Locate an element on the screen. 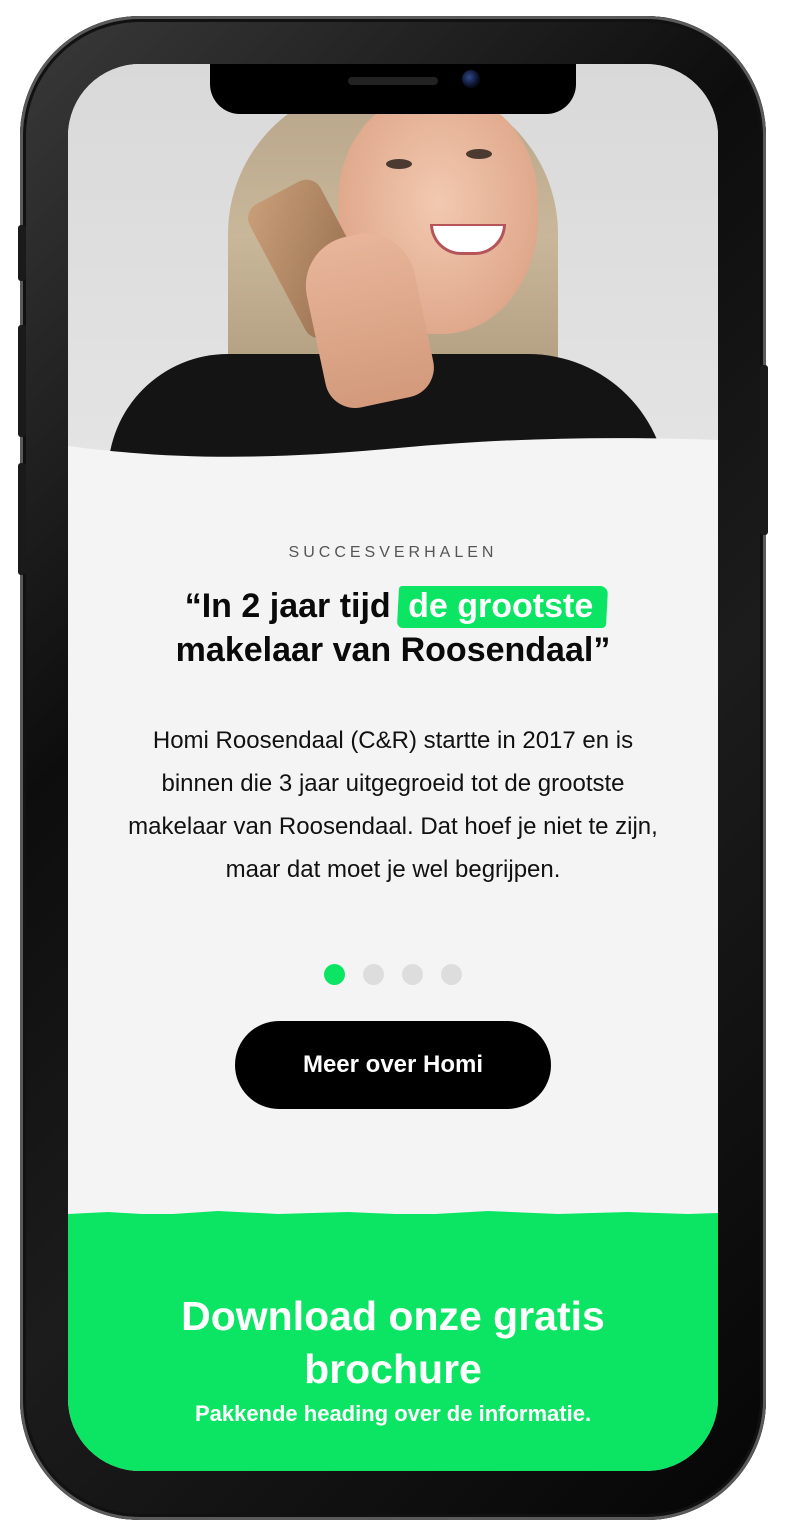 This screenshot has width=786, height=1535. headline-part-1: “In 2 jaar tijd is located at coordinates (287, 606).